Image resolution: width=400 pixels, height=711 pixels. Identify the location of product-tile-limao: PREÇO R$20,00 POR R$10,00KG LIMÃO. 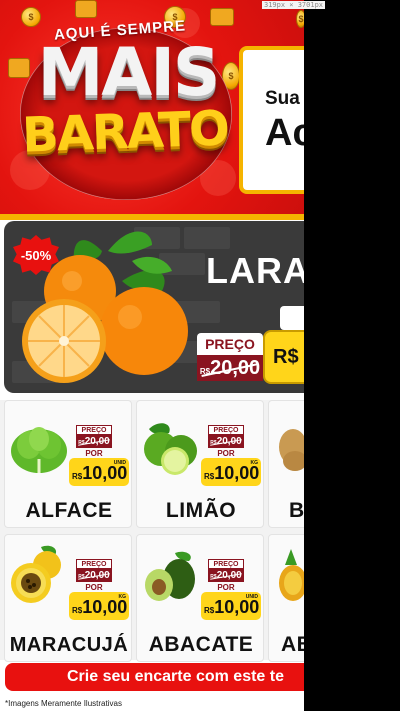
(200, 464).